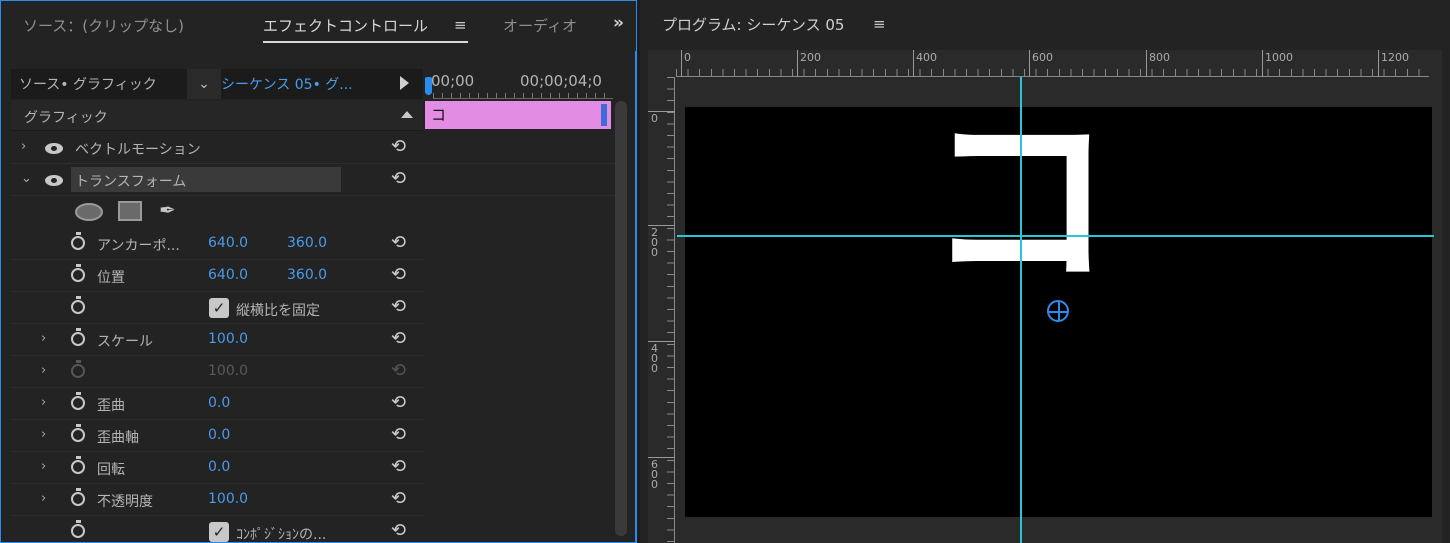 This screenshot has width=1450, height=543. I want to click on vector-motion-label: ベクトルモーション, so click(138, 150).